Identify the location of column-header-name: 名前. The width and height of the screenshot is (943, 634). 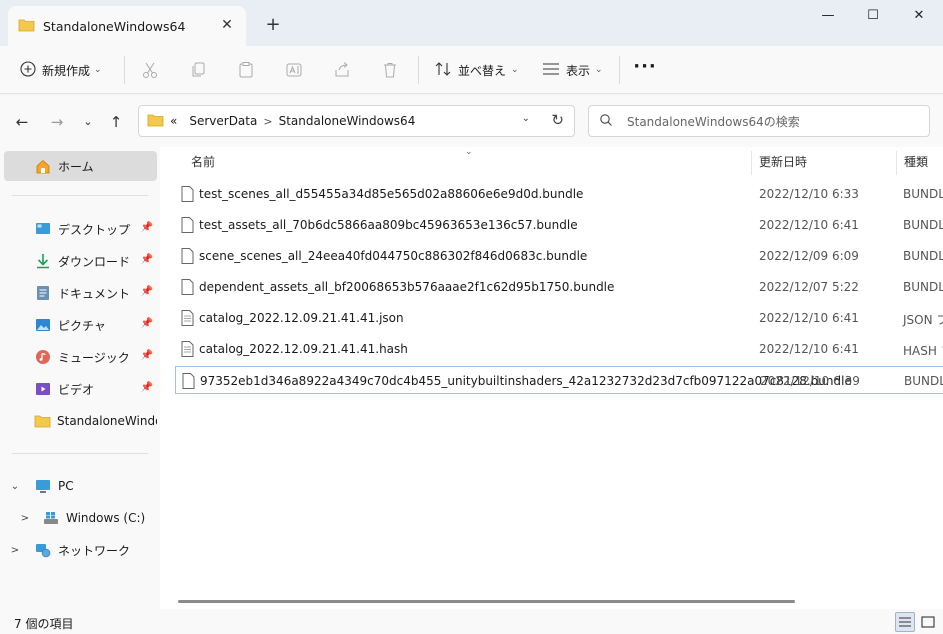
(203, 162).